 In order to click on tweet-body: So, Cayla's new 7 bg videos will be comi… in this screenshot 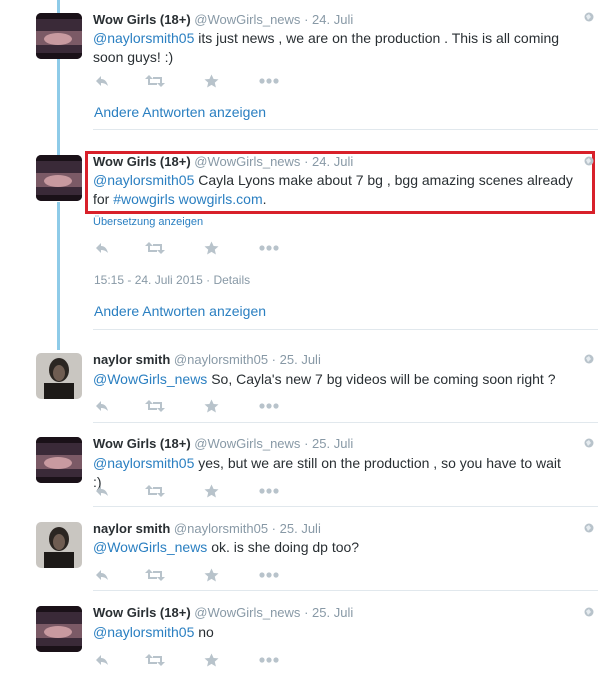, I will do `click(381, 379)`.